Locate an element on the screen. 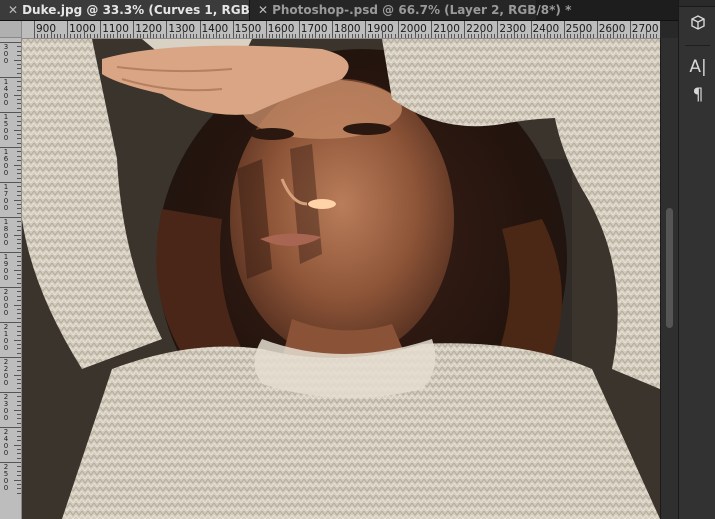 This screenshot has height=519, width=715. vertical-scrollbar is located at coordinates (669, 278).